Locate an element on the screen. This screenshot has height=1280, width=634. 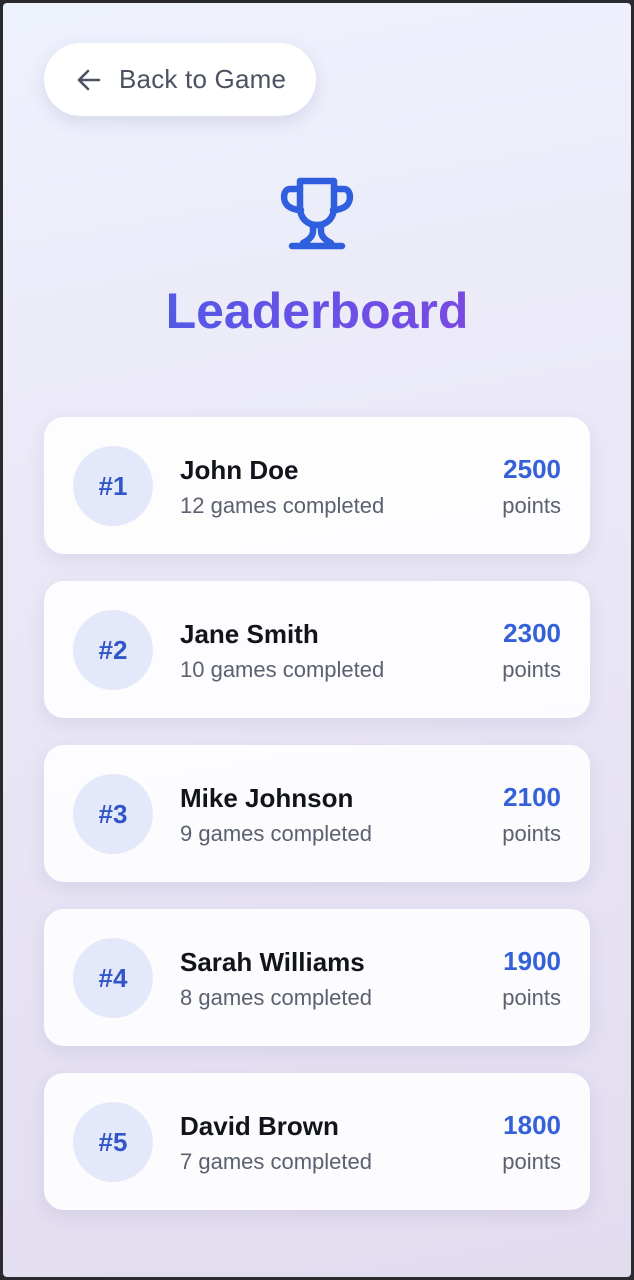
player-name: John Doe is located at coordinates (239, 470).